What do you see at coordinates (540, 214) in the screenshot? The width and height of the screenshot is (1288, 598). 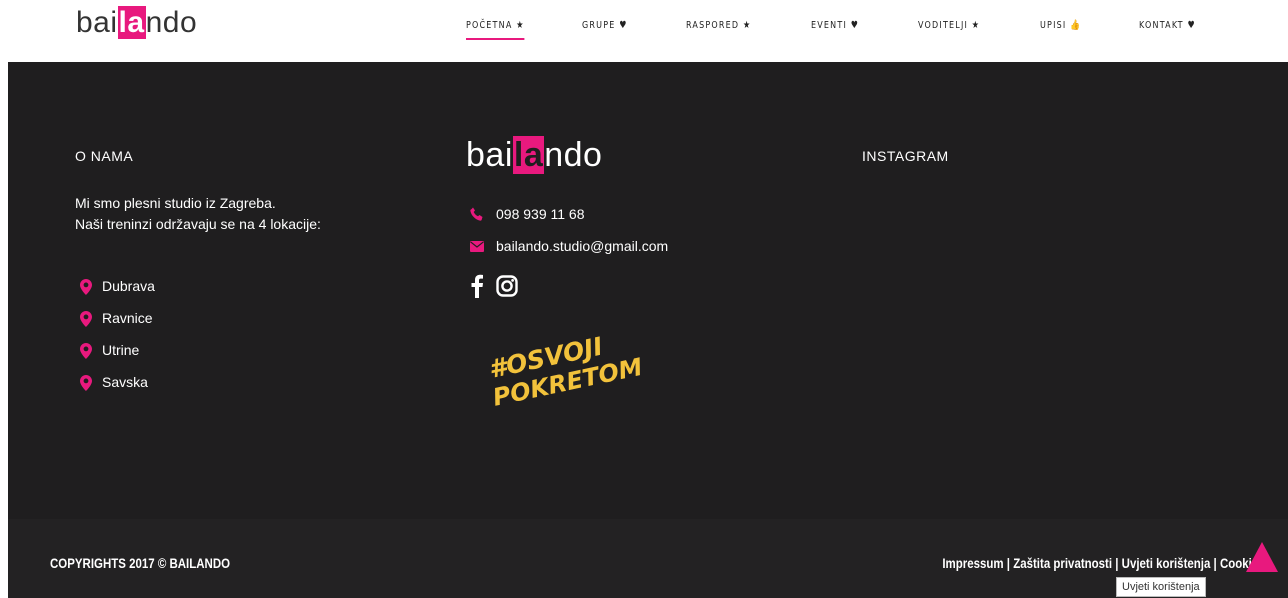 I see `phone-number: 098 939 11 68` at bounding box center [540, 214].